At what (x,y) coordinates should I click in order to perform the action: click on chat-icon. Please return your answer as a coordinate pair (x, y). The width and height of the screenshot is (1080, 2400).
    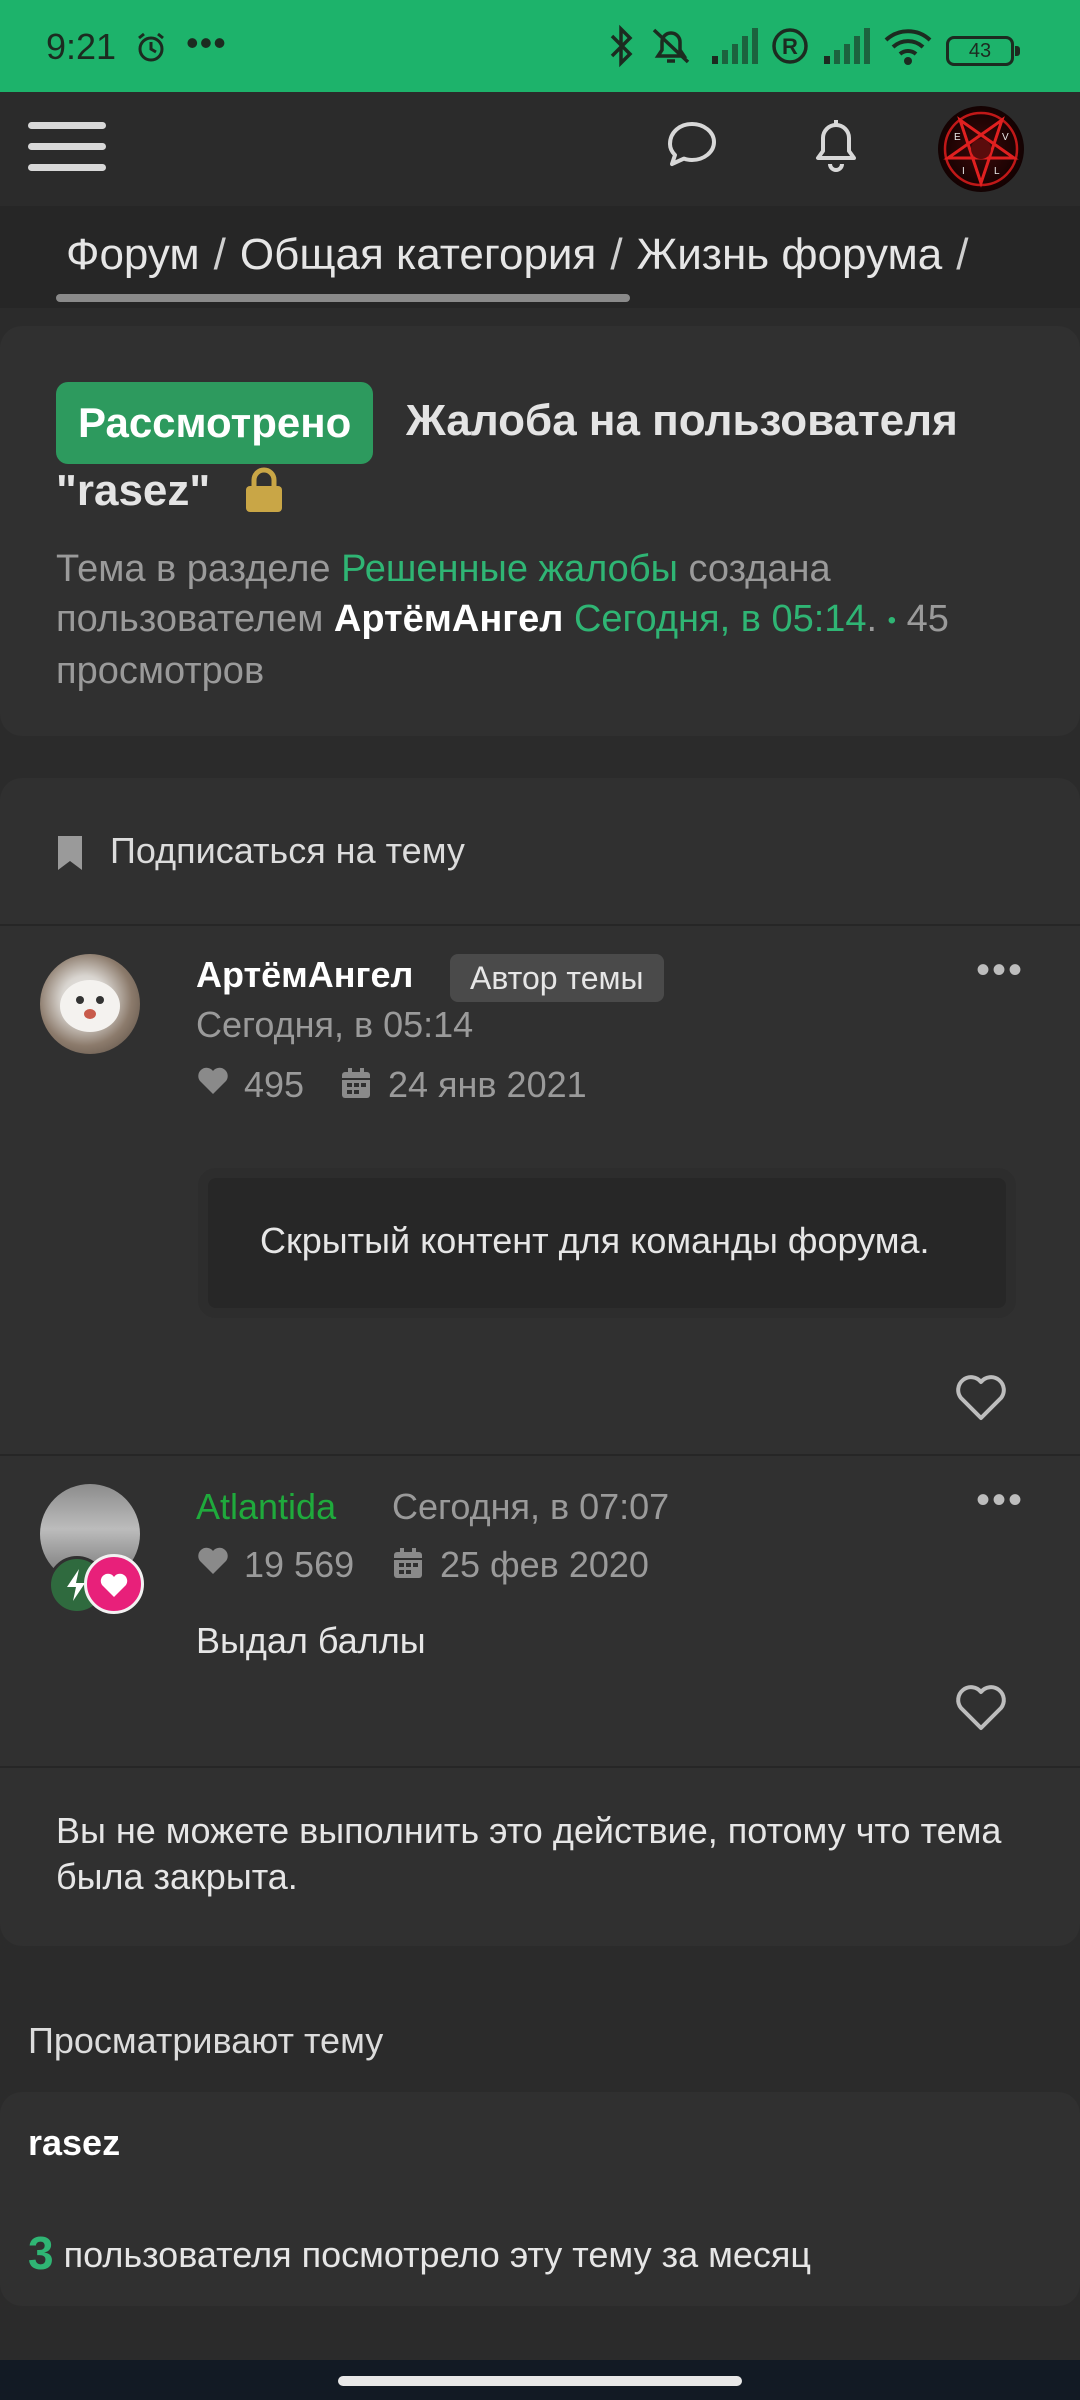
    Looking at the image, I should click on (692, 146).